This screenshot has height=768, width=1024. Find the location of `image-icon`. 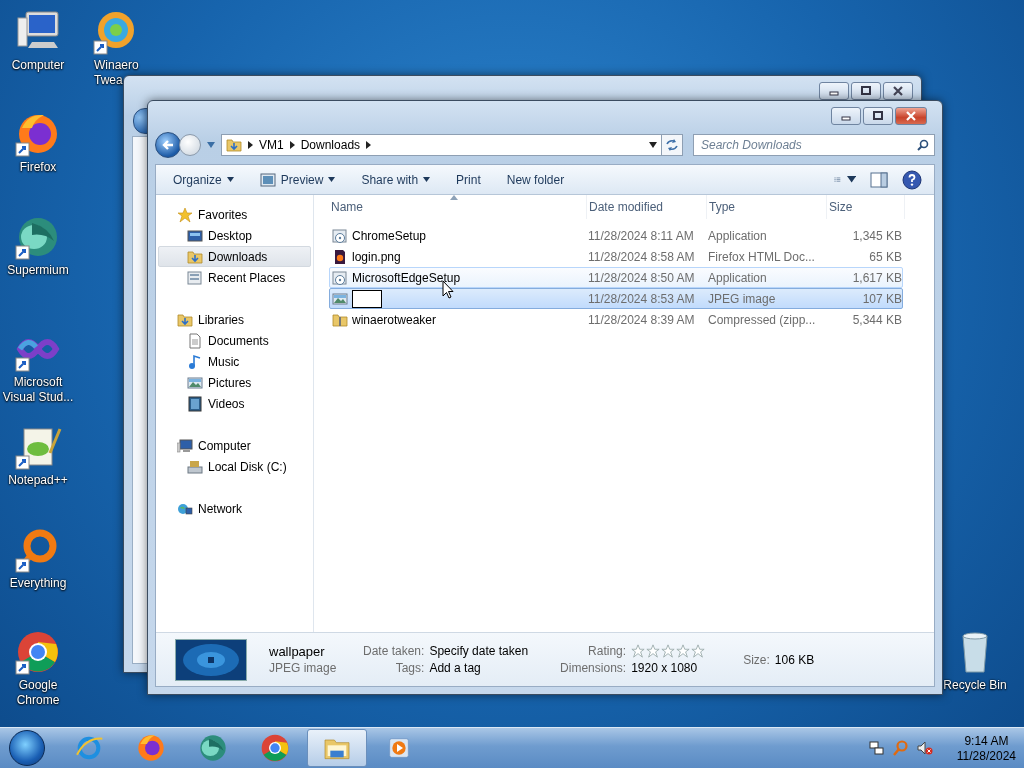

image-icon is located at coordinates (340, 298).